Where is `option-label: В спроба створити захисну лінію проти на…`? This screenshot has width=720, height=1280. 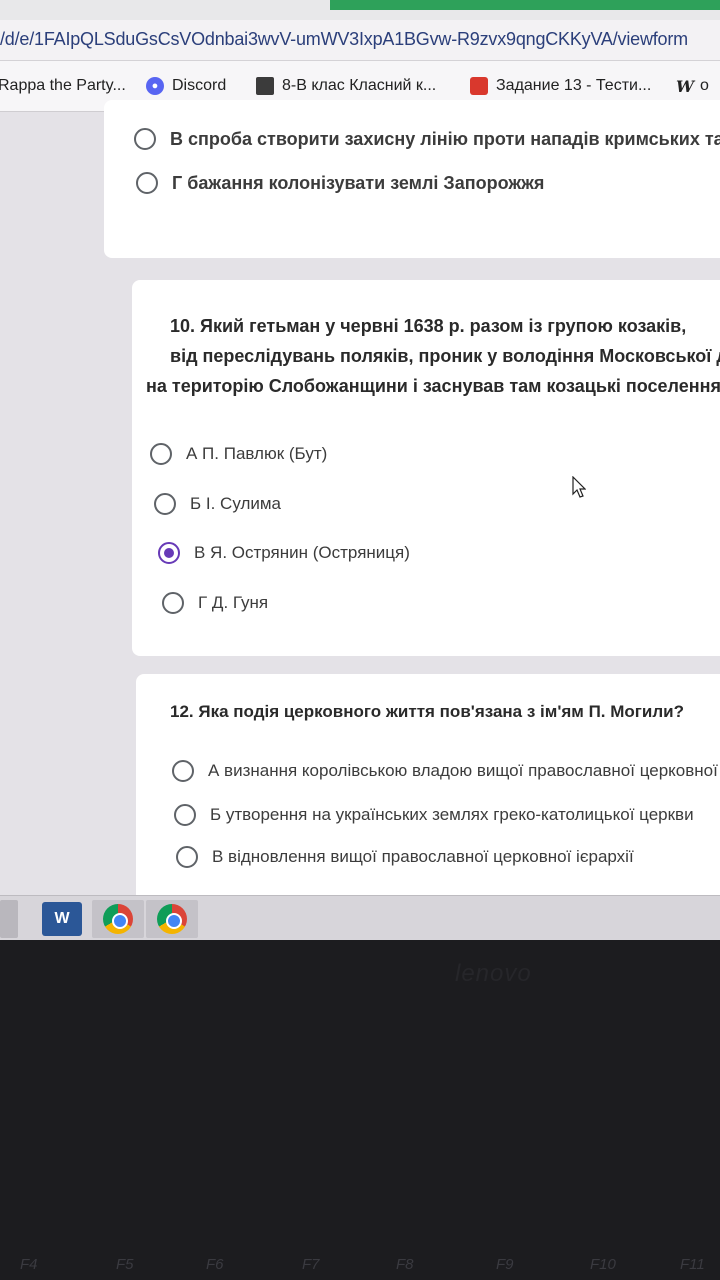 option-label: В спроба створити захисну лінію проти на… is located at coordinates (445, 138).